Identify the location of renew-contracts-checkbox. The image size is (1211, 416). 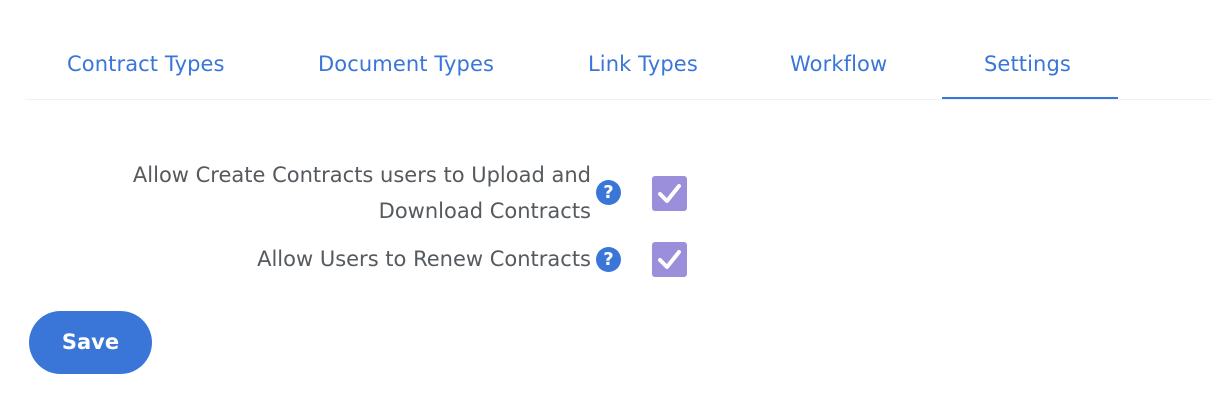
(669, 259).